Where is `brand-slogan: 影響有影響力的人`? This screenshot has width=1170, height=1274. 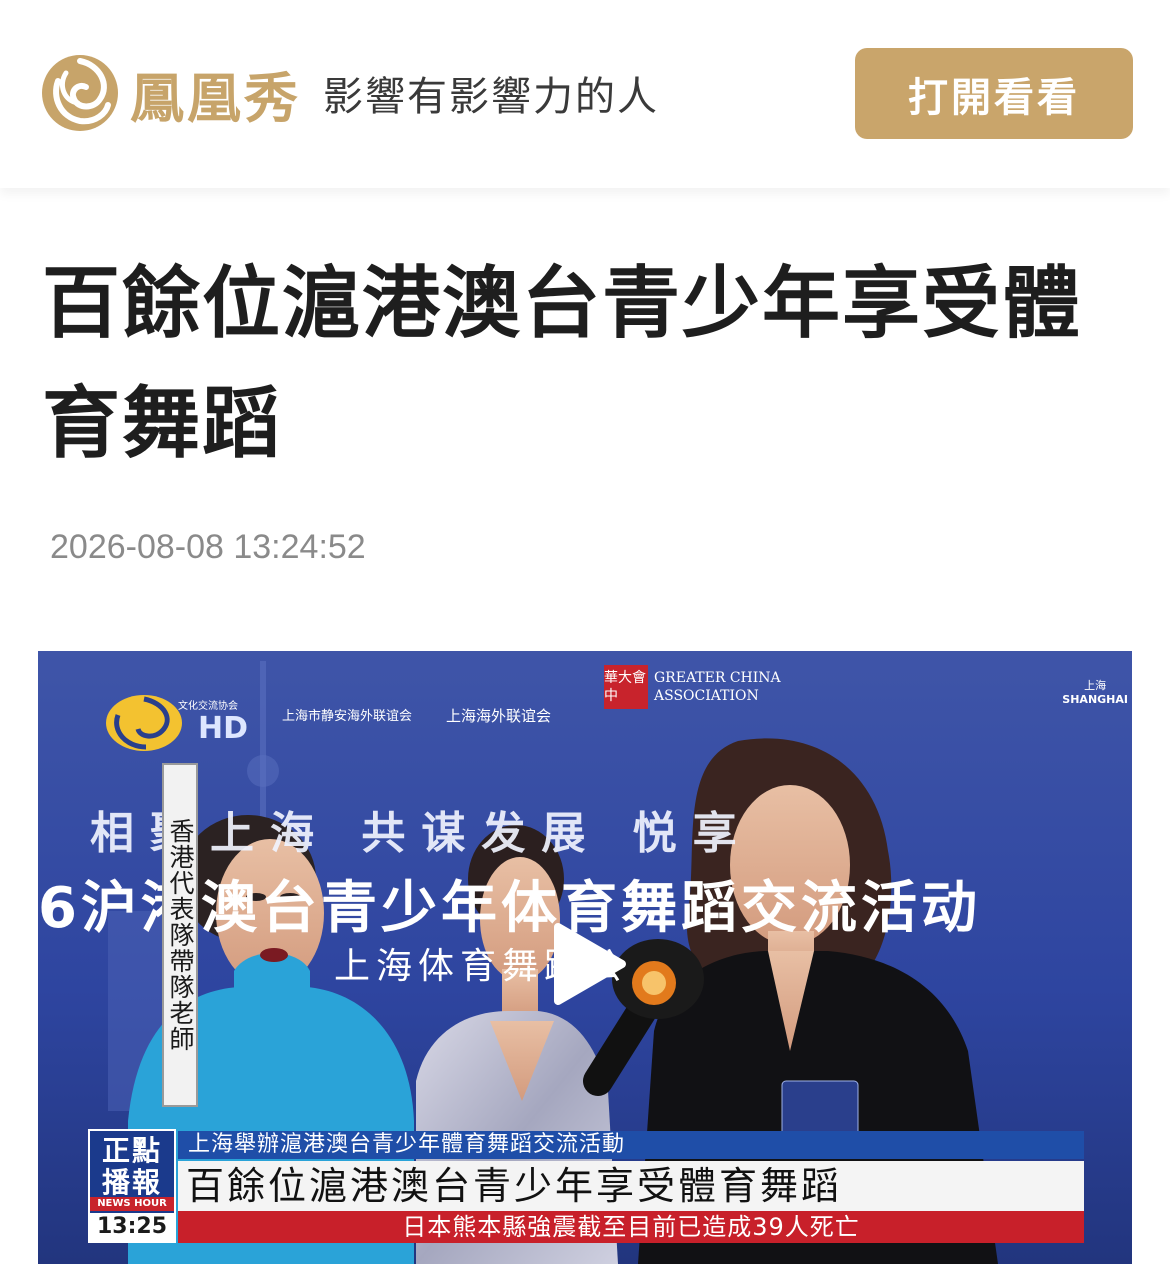 brand-slogan: 影響有影響力的人 is located at coordinates (491, 97).